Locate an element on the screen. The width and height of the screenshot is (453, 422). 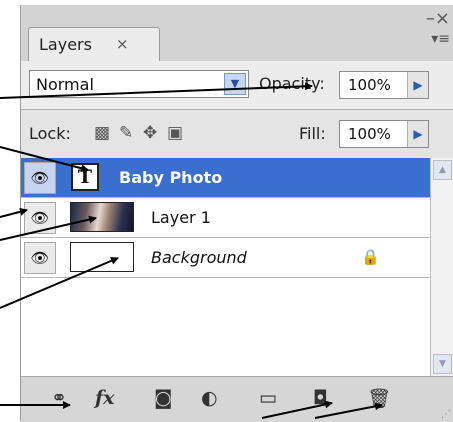
panel-close-icon: –× is located at coordinates (438, 18).